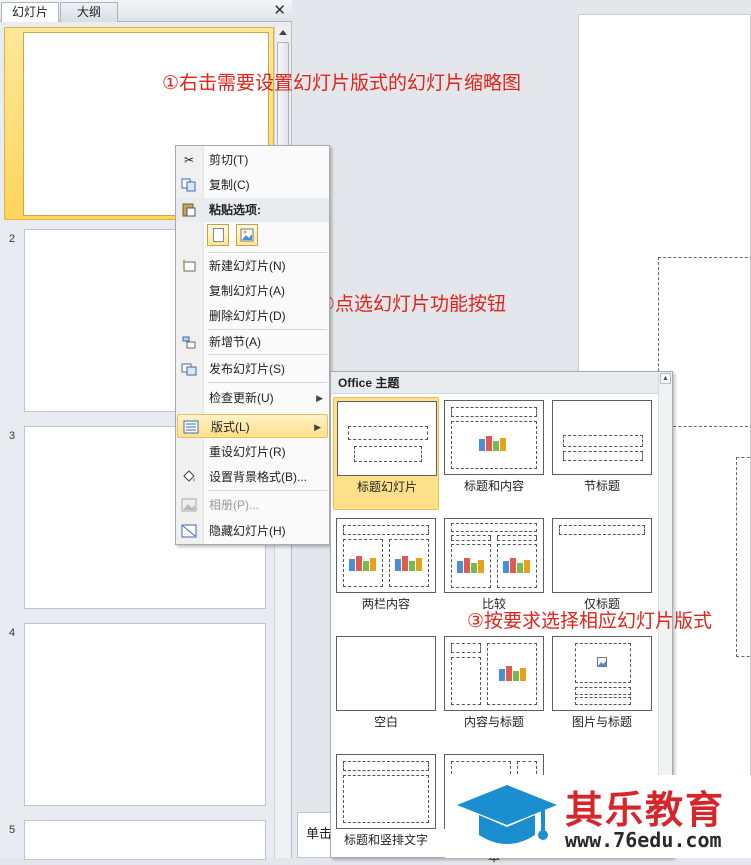 The image size is (751, 865). Describe the element at coordinates (12, 239) in the screenshot. I see `slide-number: 2` at that location.